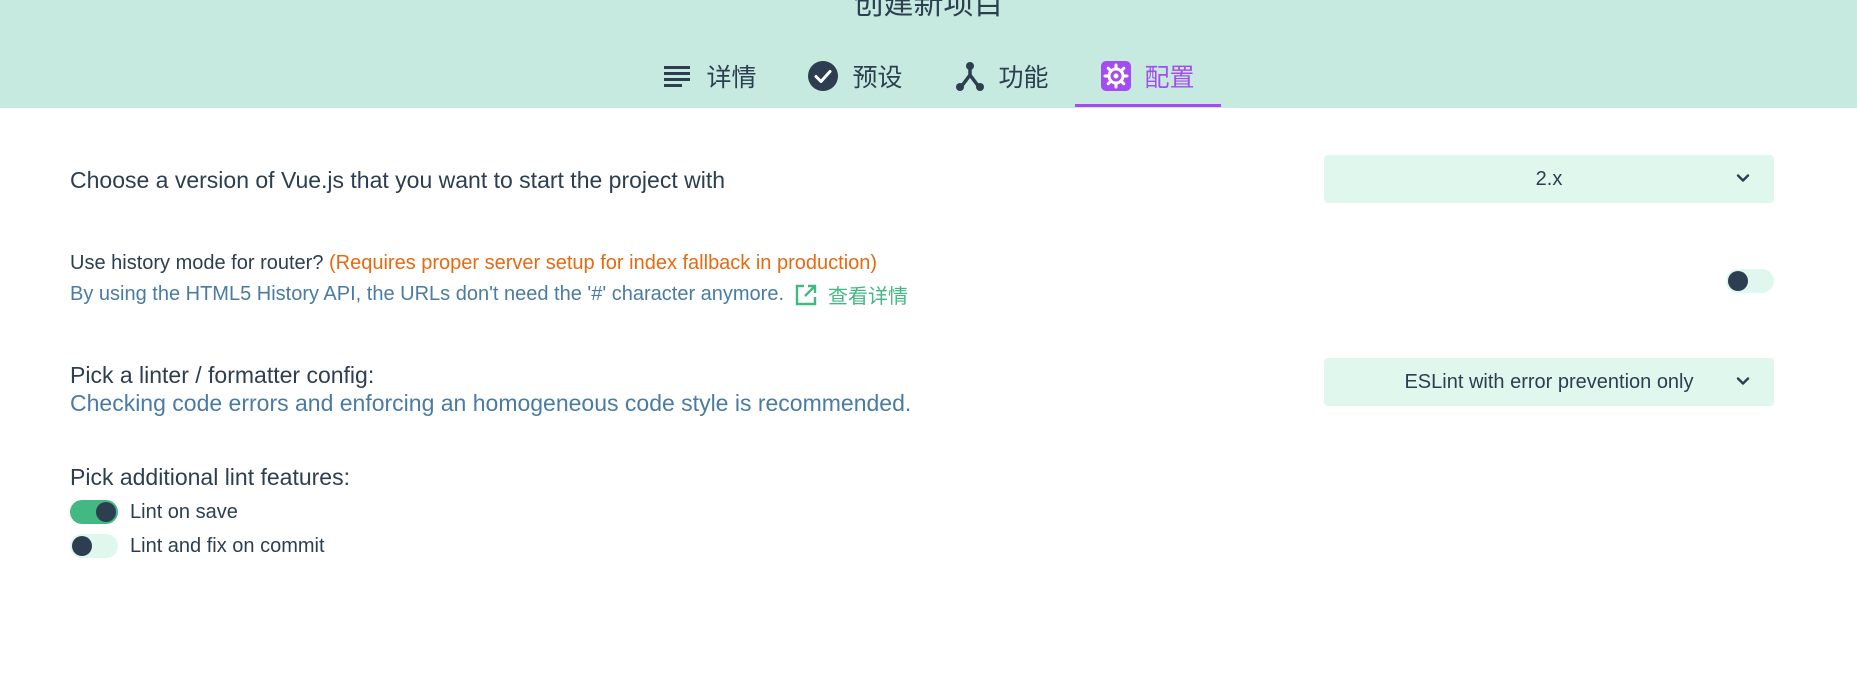 The image size is (1857, 682). I want to click on history-mode-label: Use history mode for router?, so click(197, 263).